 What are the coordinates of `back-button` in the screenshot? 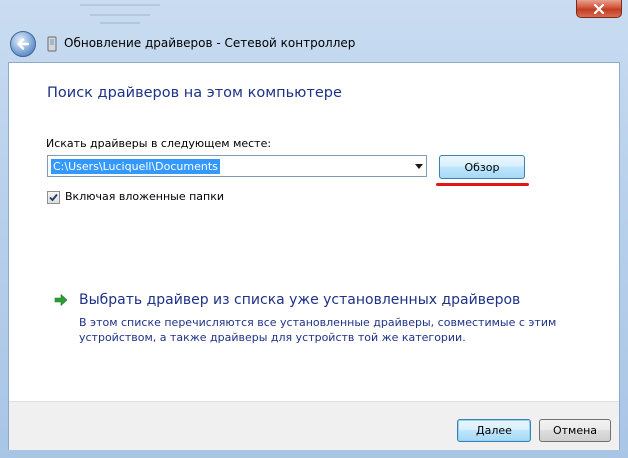 It's located at (23, 44).